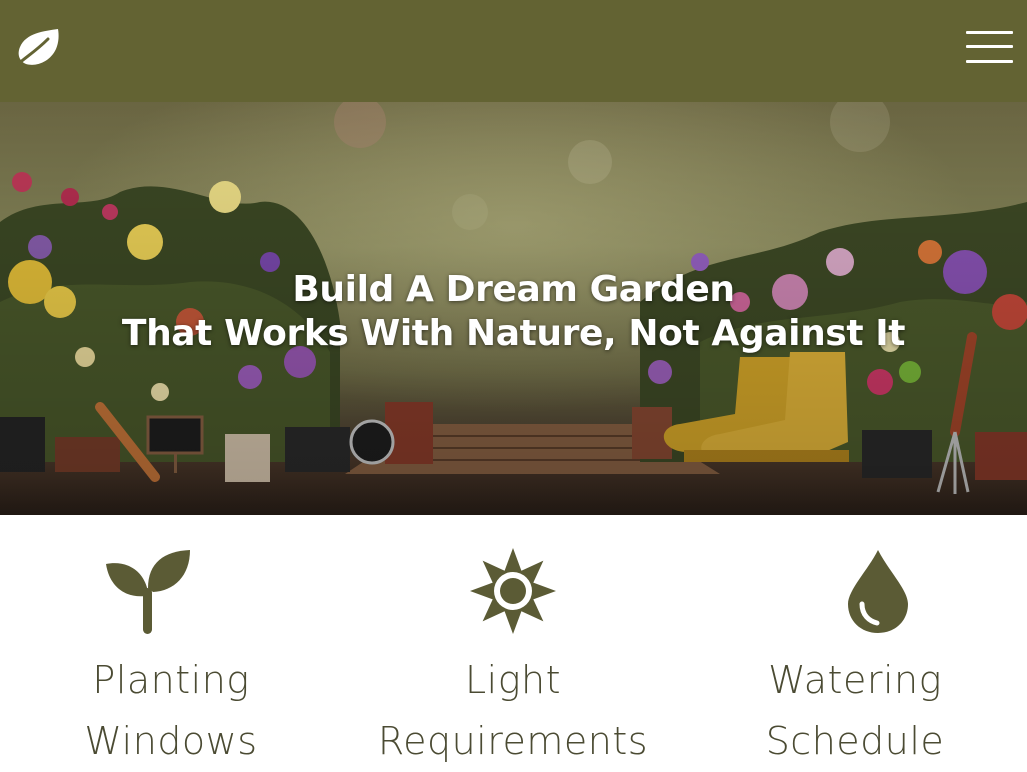  What do you see at coordinates (878, 591) in the screenshot?
I see `water-drop-icon` at bounding box center [878, 591].